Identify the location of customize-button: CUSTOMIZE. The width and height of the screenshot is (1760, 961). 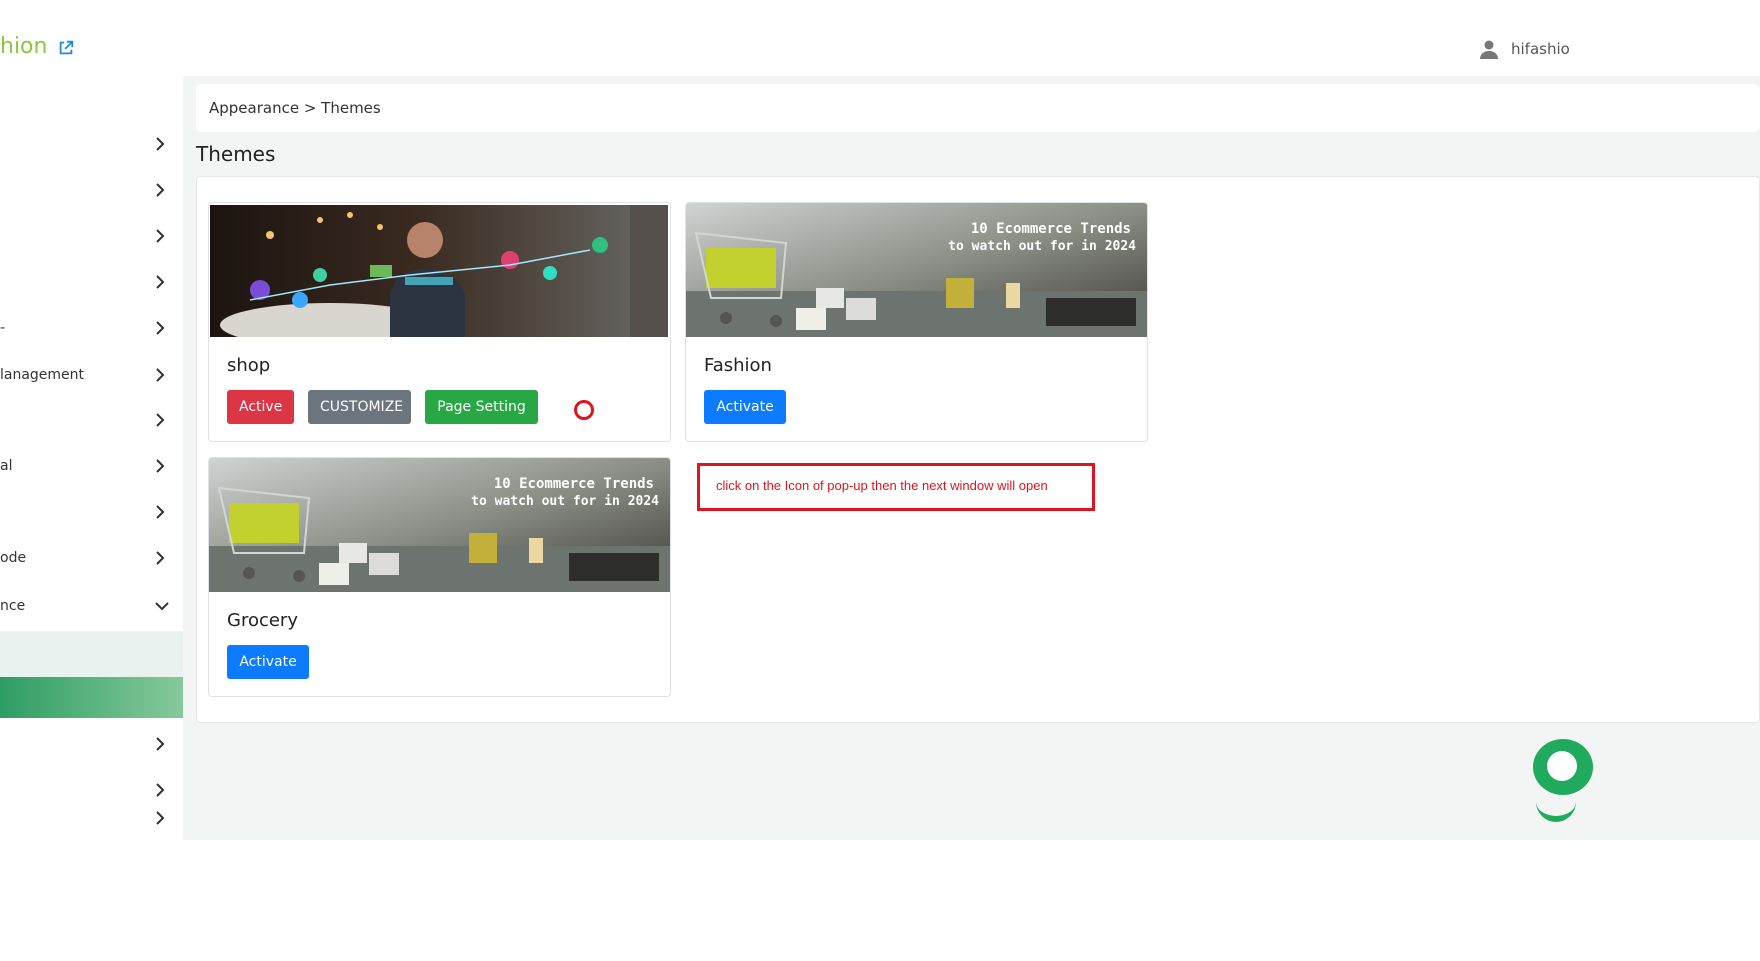
(359, 407).